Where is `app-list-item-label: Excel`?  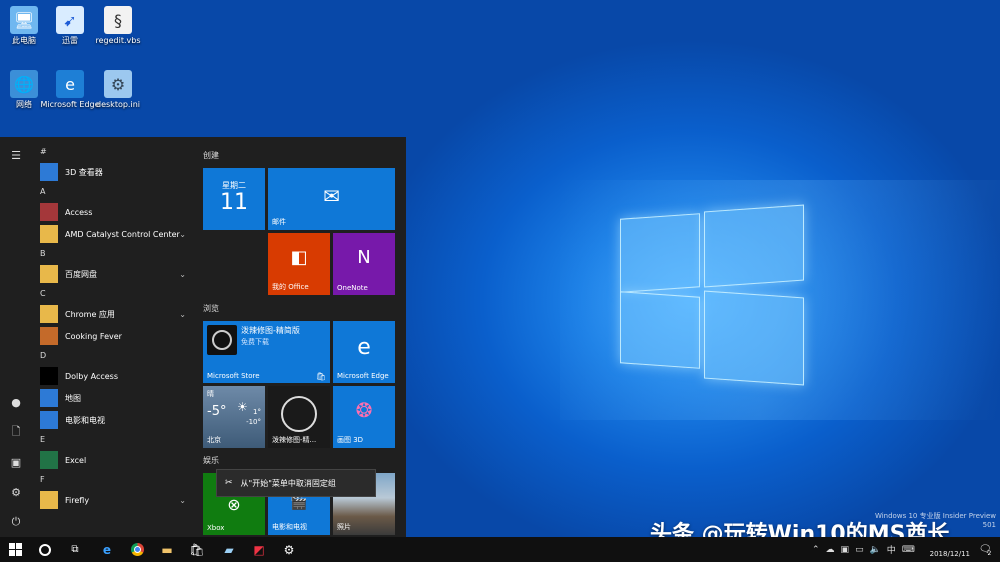
app-list-item-label: Excel is located at coordinates (76, 460).